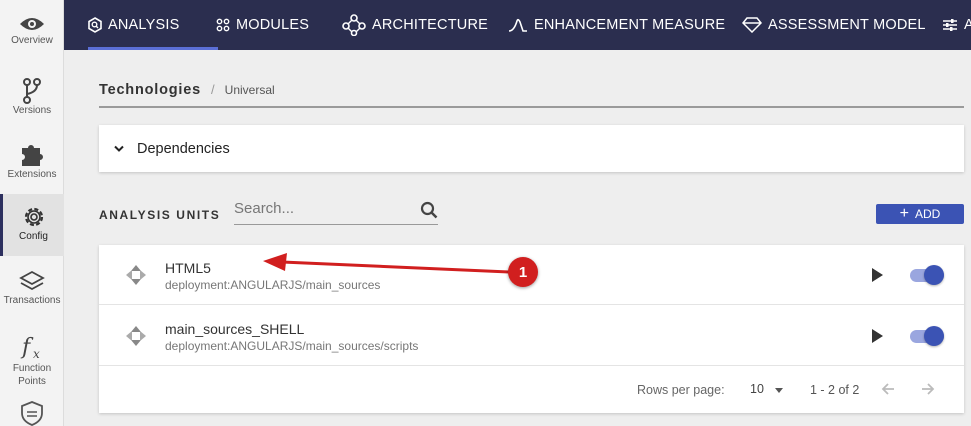 The height and width of the screenshot is (426, 971). I want to click on dependencies-panel: Dependencies, so click(531, 148).